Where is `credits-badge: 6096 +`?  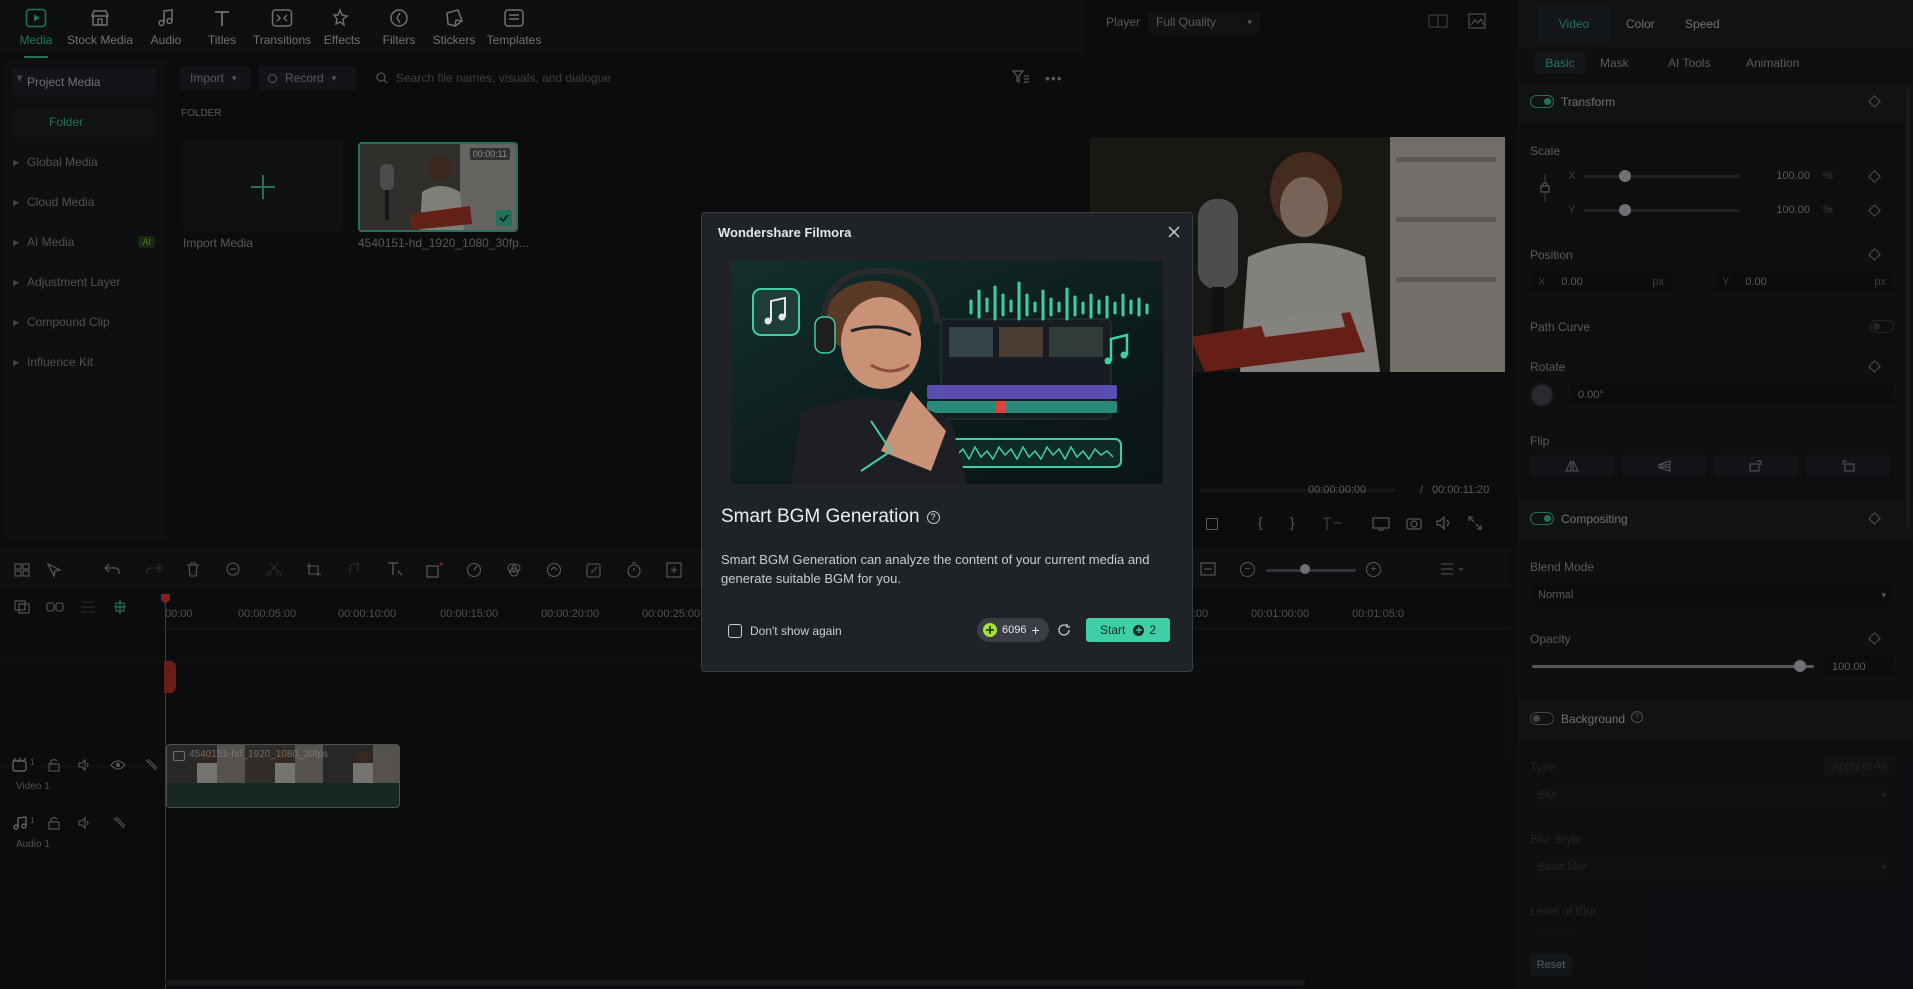
credits-badge: 6096 + is located at coordinates (1013, 630).